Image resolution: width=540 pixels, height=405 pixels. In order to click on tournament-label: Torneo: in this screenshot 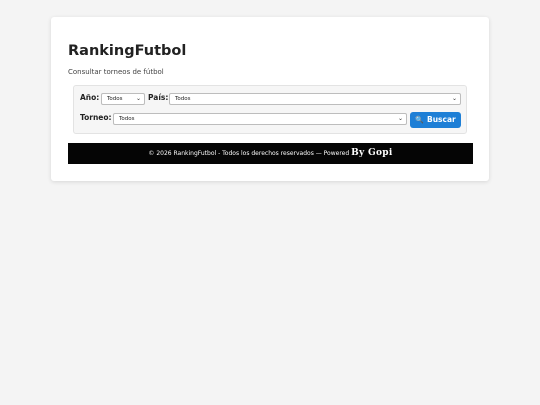, I will do `click(96, 117)`.